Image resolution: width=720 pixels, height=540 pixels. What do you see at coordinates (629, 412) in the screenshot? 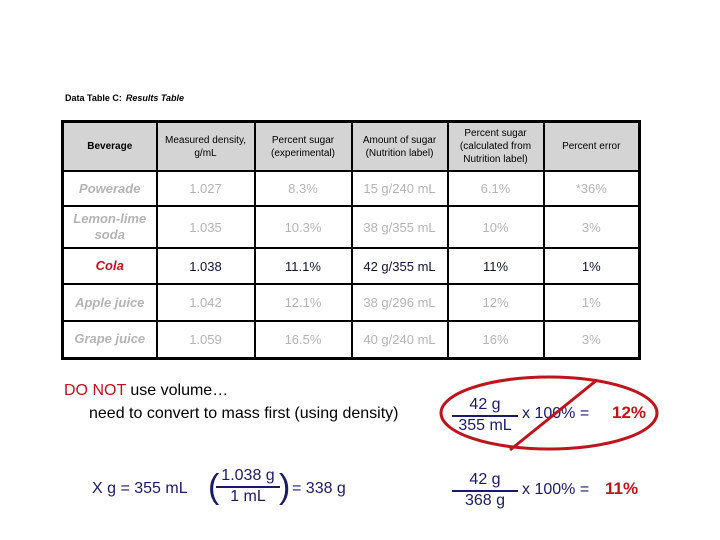
I see `wrong-result: 12%` at bounding box center [629, 412].